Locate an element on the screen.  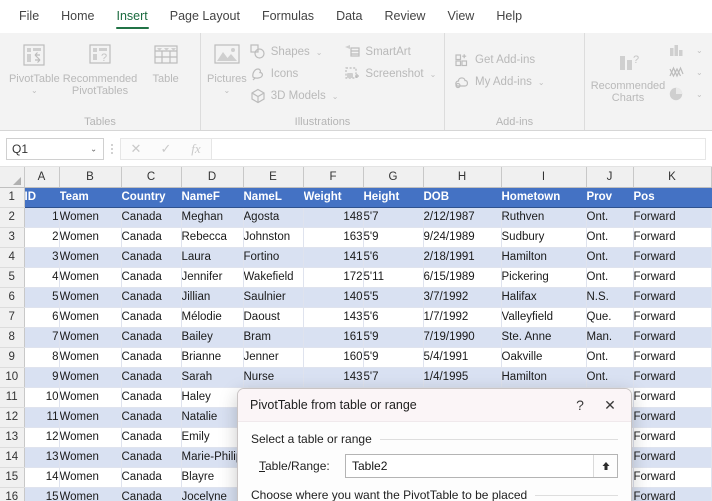
data-cell: 3/7/1992 is located at coordinates (462, 297).